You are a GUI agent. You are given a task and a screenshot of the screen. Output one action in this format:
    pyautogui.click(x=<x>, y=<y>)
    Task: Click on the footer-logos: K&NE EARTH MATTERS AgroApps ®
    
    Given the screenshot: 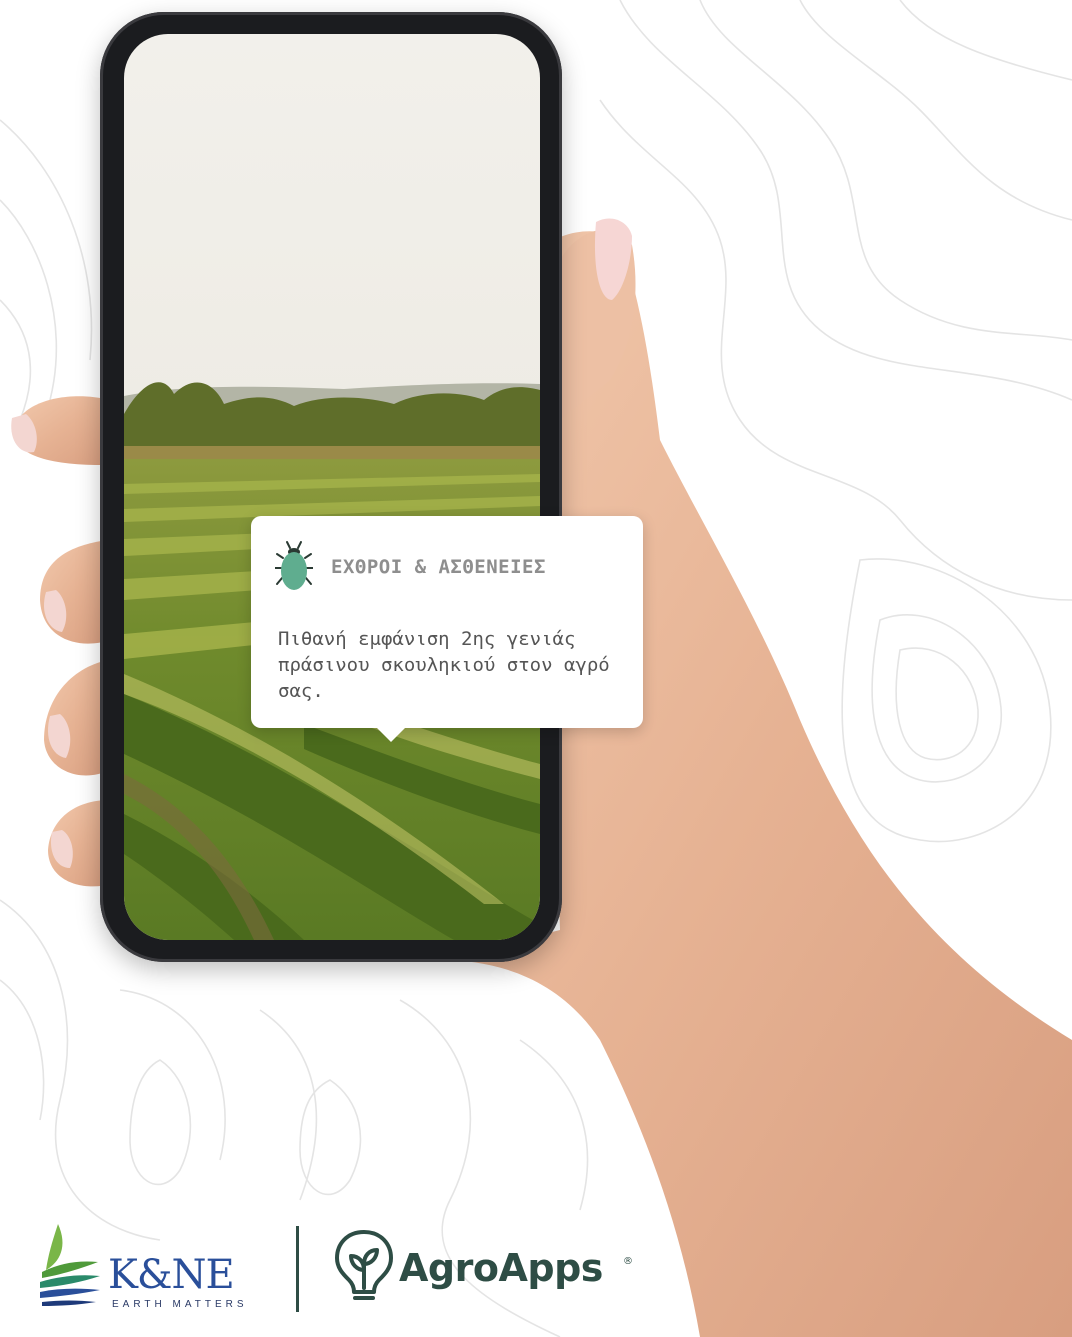 What is the action you would take?
    pyautogui.click(x=348, y=1268)
    